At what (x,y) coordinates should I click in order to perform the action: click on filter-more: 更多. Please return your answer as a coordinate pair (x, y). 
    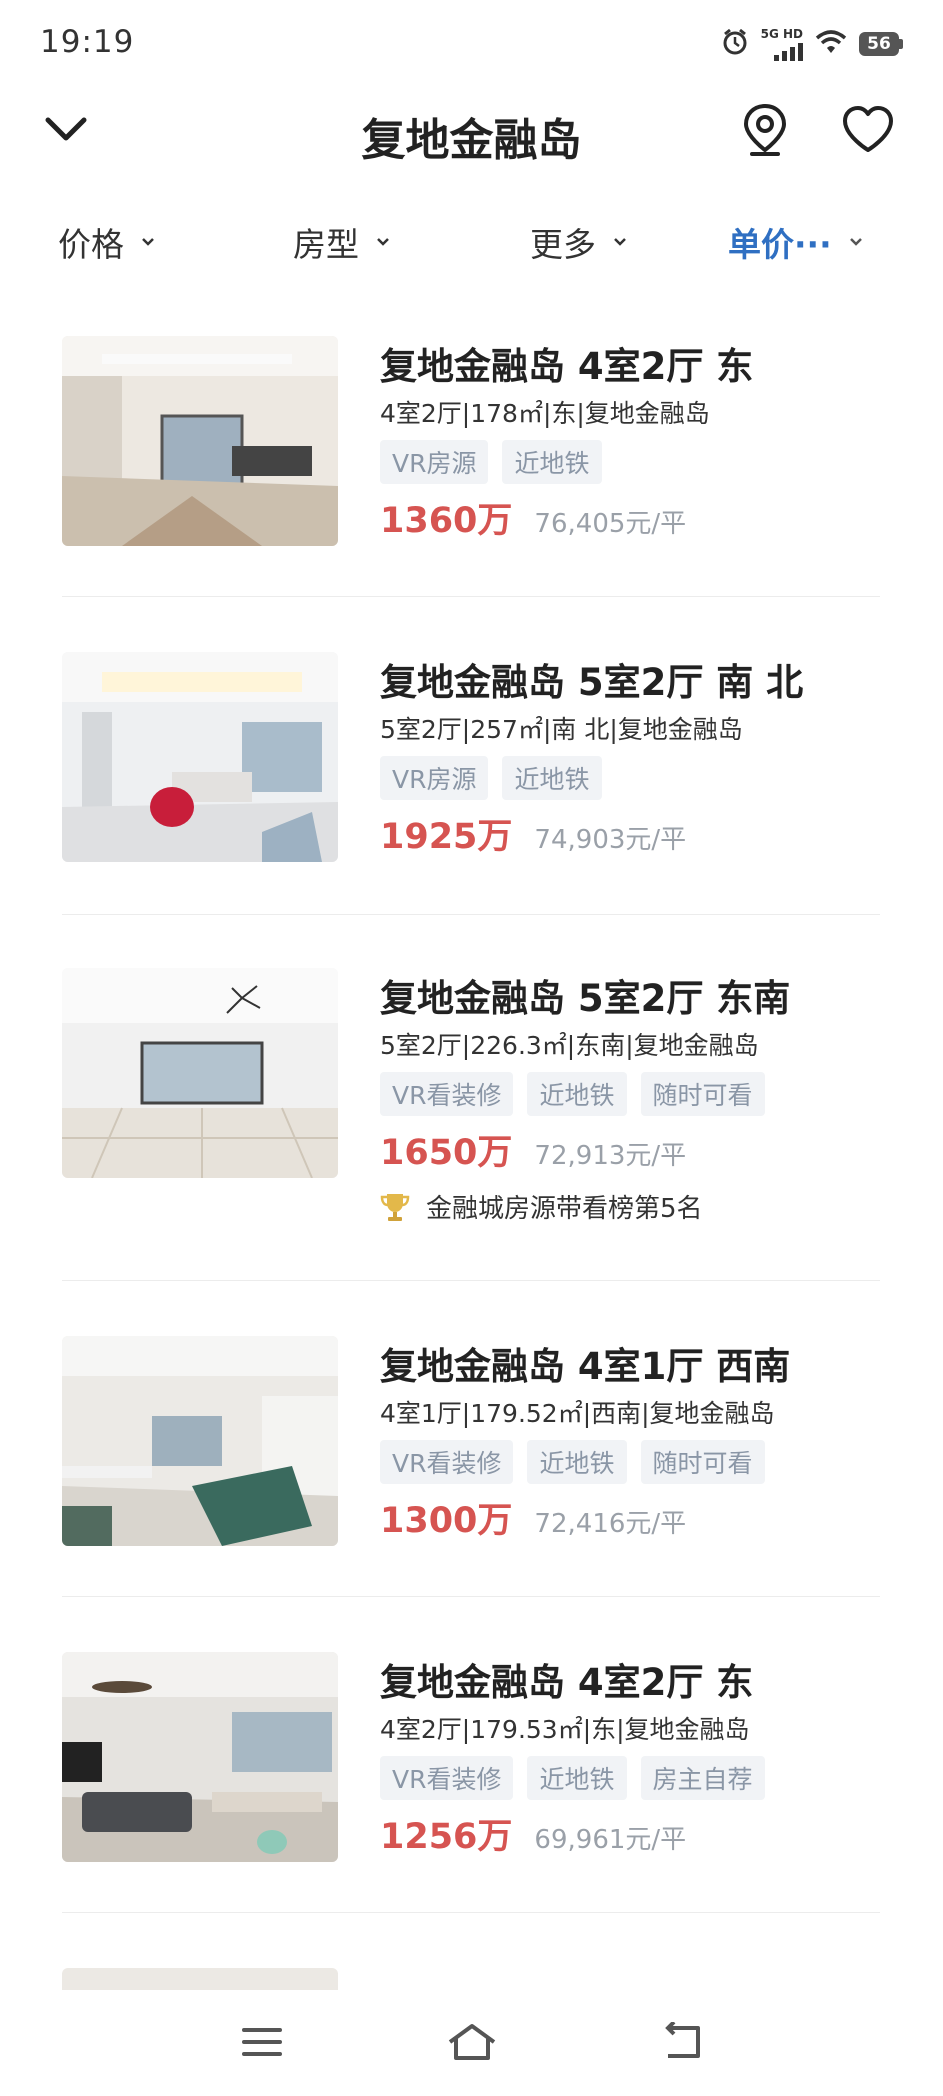
    Looking at the image, I should click on (580, 242).